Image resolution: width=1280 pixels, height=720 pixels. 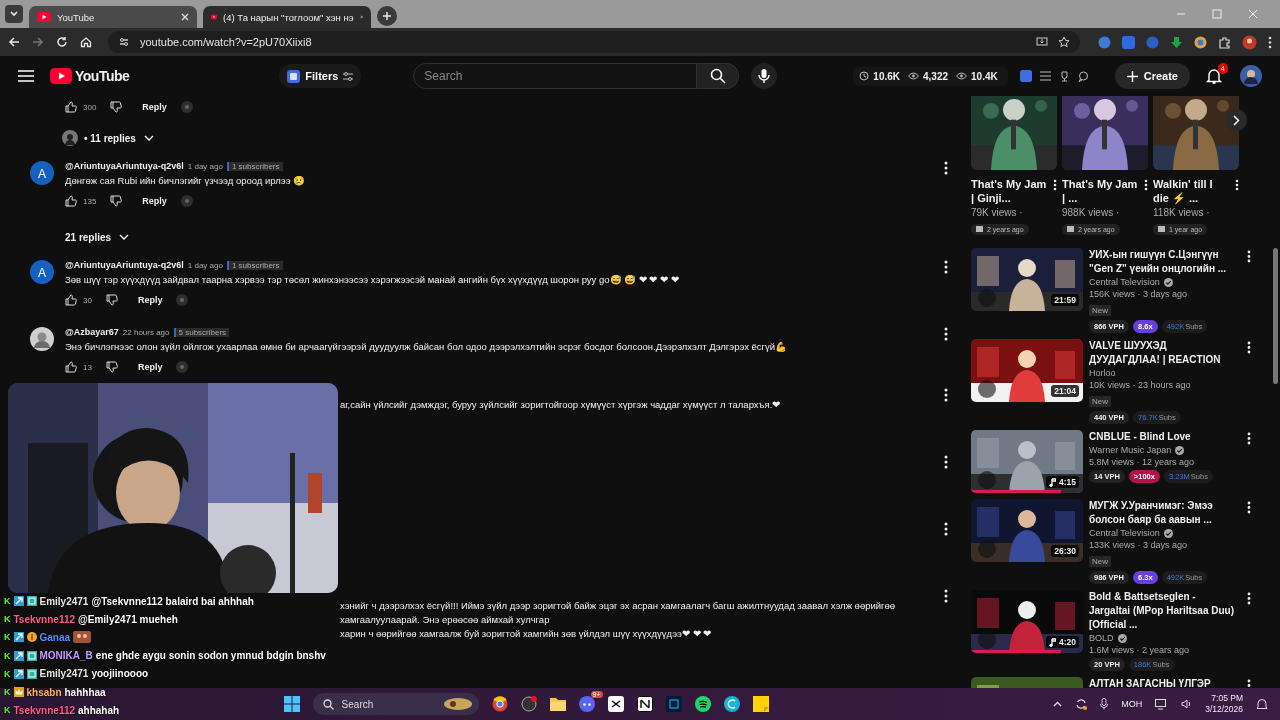 I want to click on taskbar-search-field: Search, so click(x=395, y=704).